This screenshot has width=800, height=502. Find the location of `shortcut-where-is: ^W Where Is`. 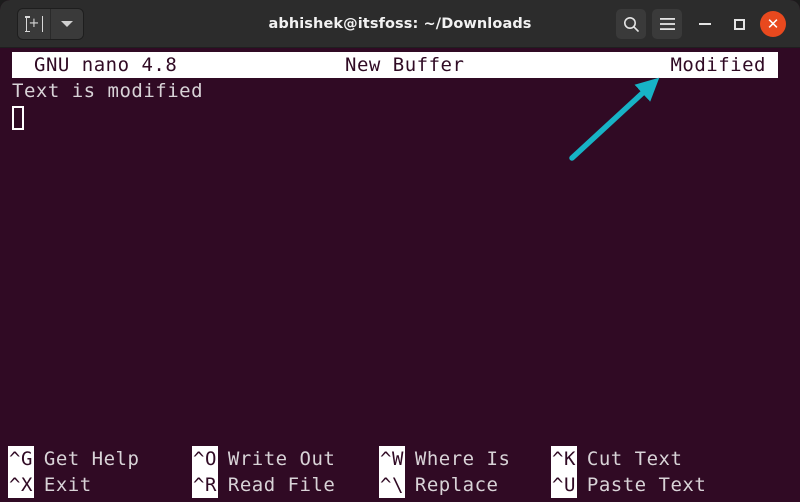

shortcut-where-is: ^W Where Is is located at coordinates (444, 459).